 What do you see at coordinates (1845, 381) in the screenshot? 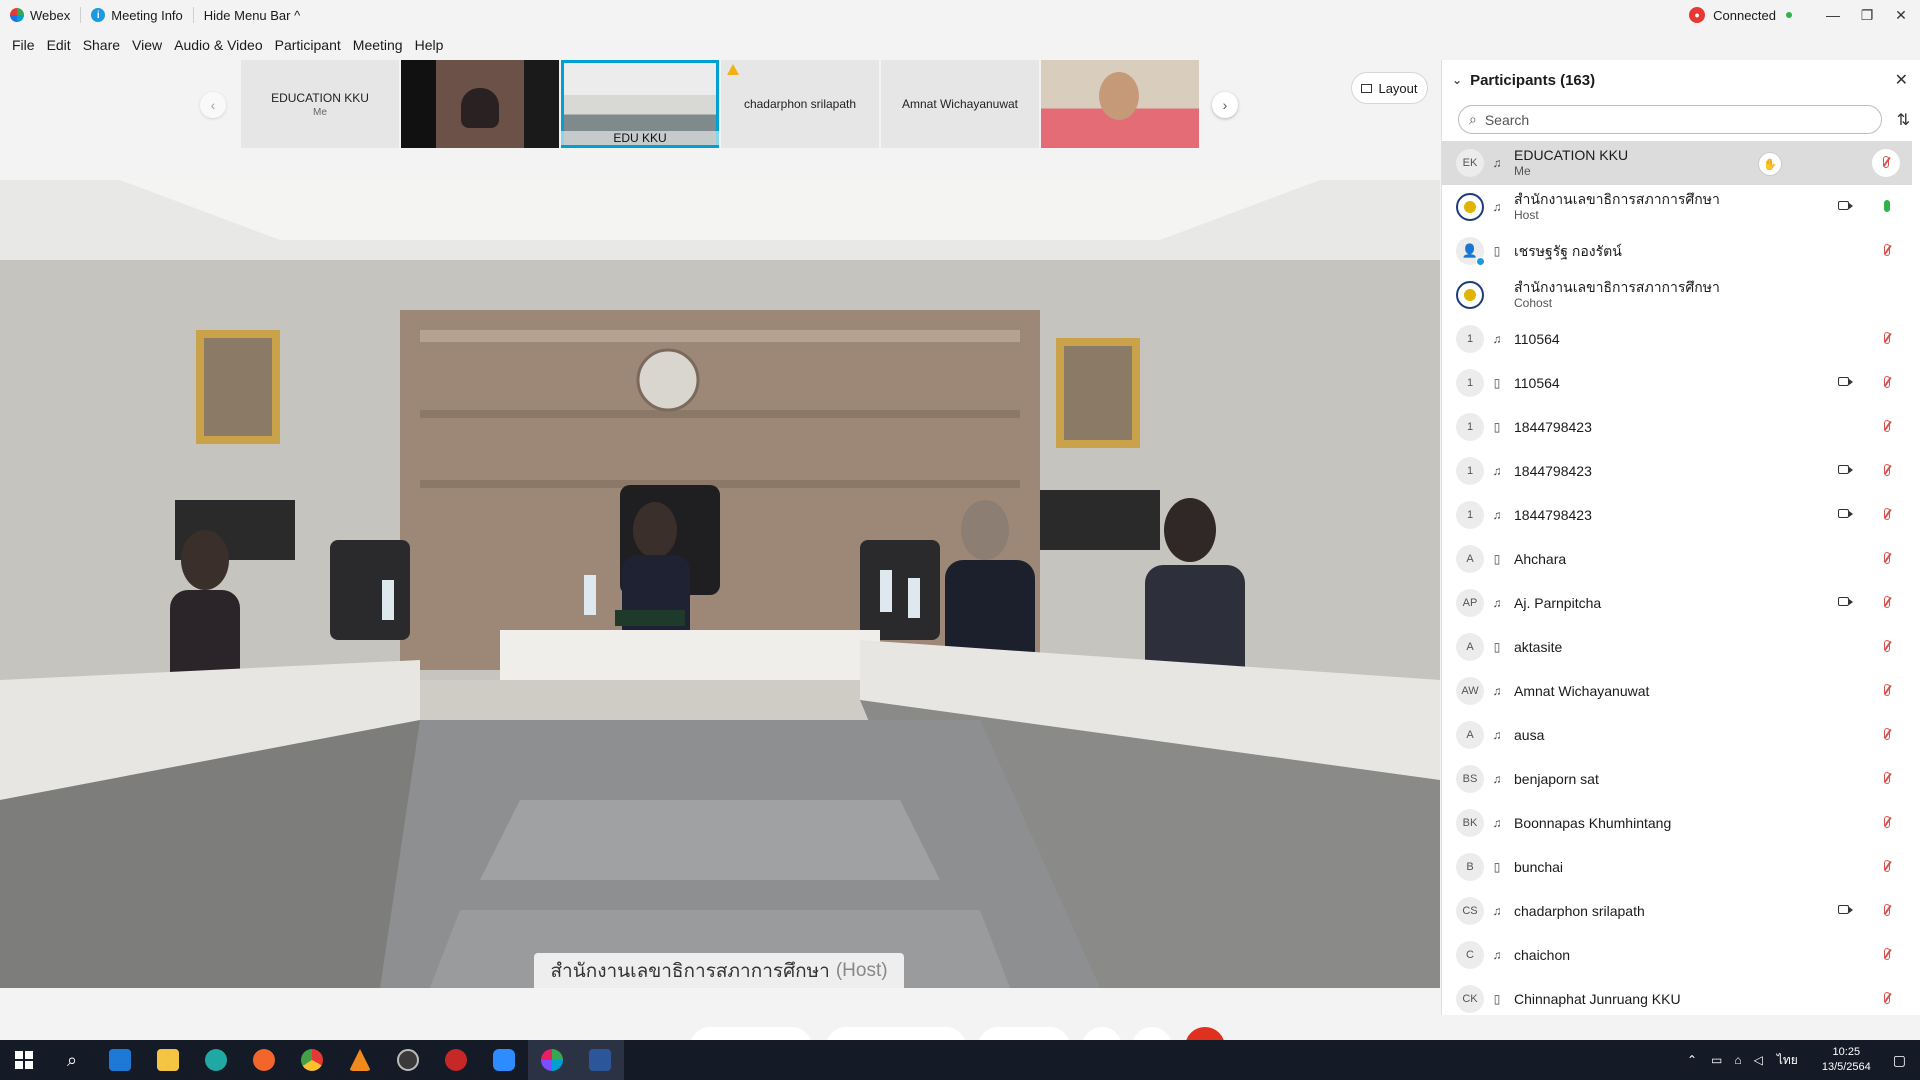
I see `video-camera-icon` at bounding box center [1845, 381].